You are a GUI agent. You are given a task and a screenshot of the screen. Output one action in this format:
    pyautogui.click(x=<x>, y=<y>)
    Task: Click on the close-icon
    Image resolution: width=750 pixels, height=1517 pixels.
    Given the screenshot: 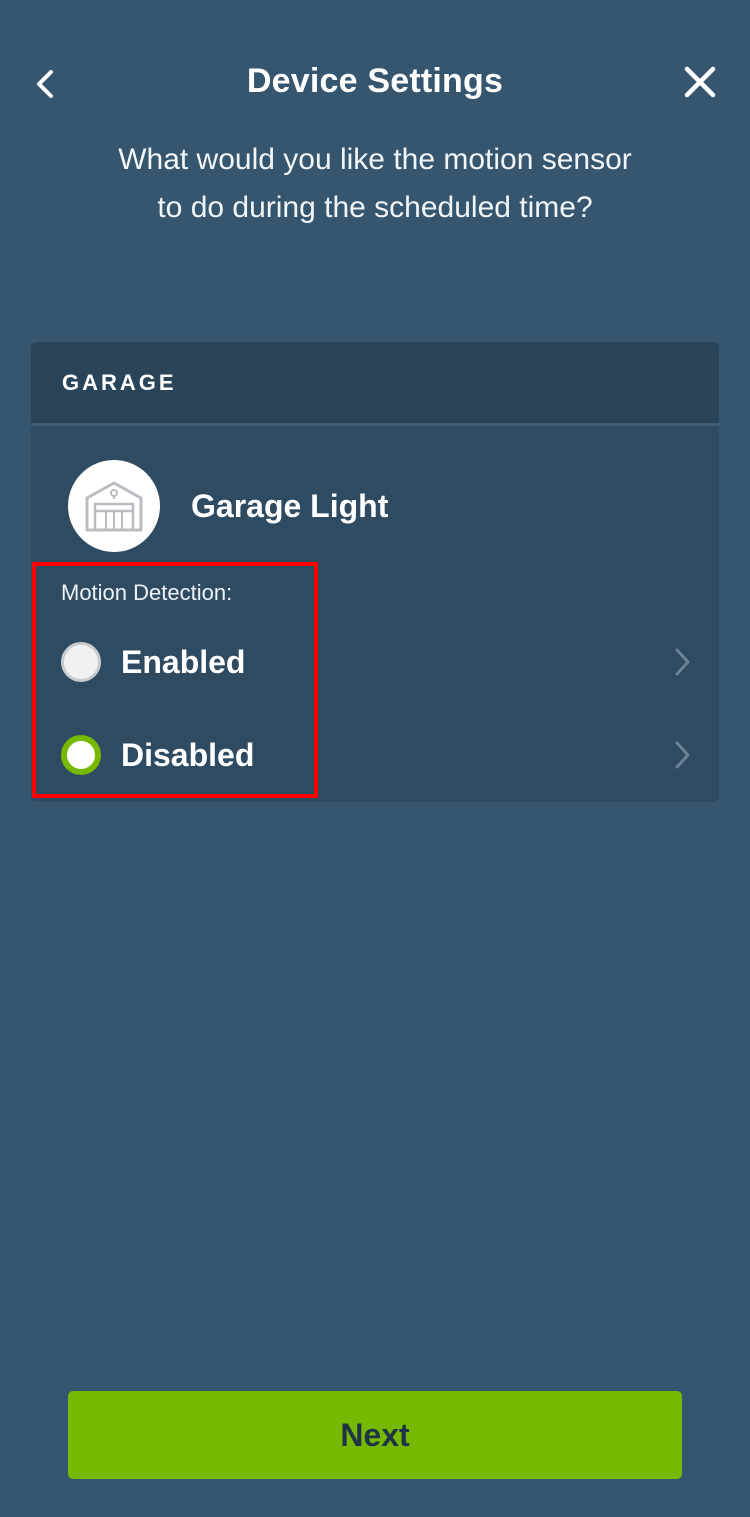 What is the action you would take?
    pyautogui.click(x=700, y=82)
    